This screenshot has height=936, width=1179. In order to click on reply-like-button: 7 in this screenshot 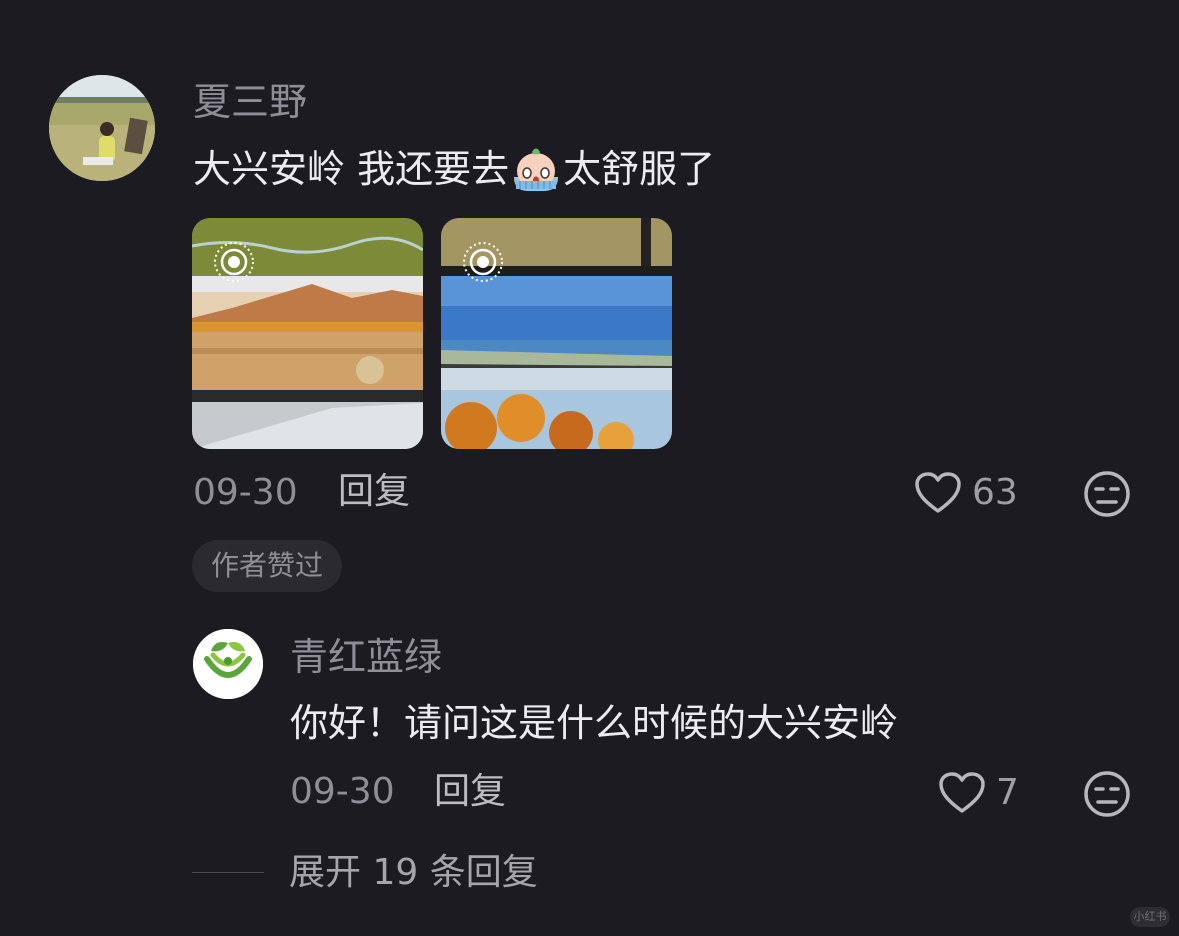, I will do `click(978, 793)`.